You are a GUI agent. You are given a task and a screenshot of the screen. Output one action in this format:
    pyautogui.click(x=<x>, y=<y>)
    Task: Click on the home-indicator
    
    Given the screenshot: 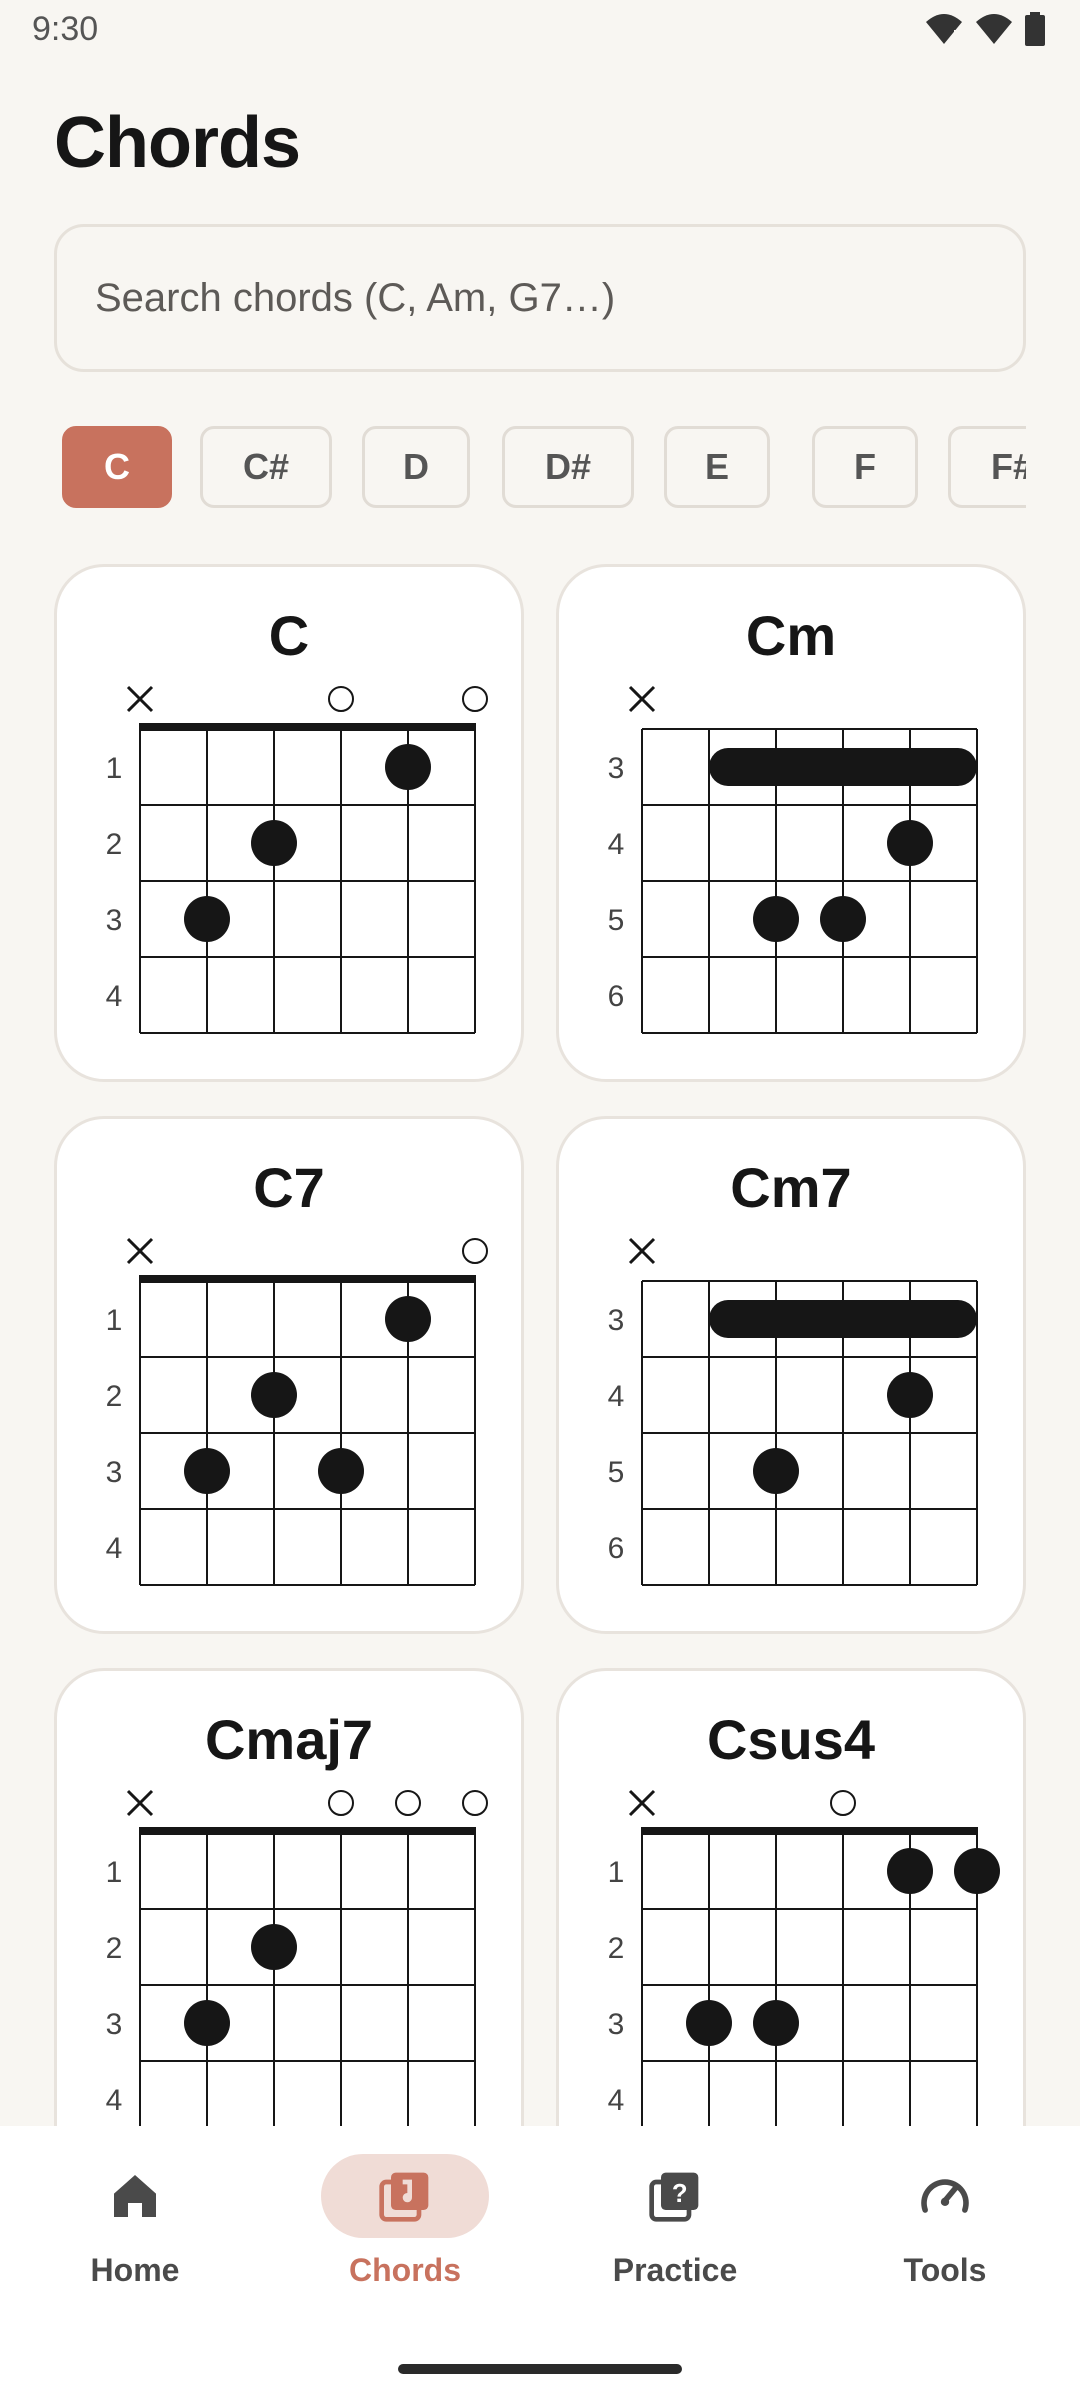 What is the action you would take?
    pyautogui.click(x=540, y=2369)
    